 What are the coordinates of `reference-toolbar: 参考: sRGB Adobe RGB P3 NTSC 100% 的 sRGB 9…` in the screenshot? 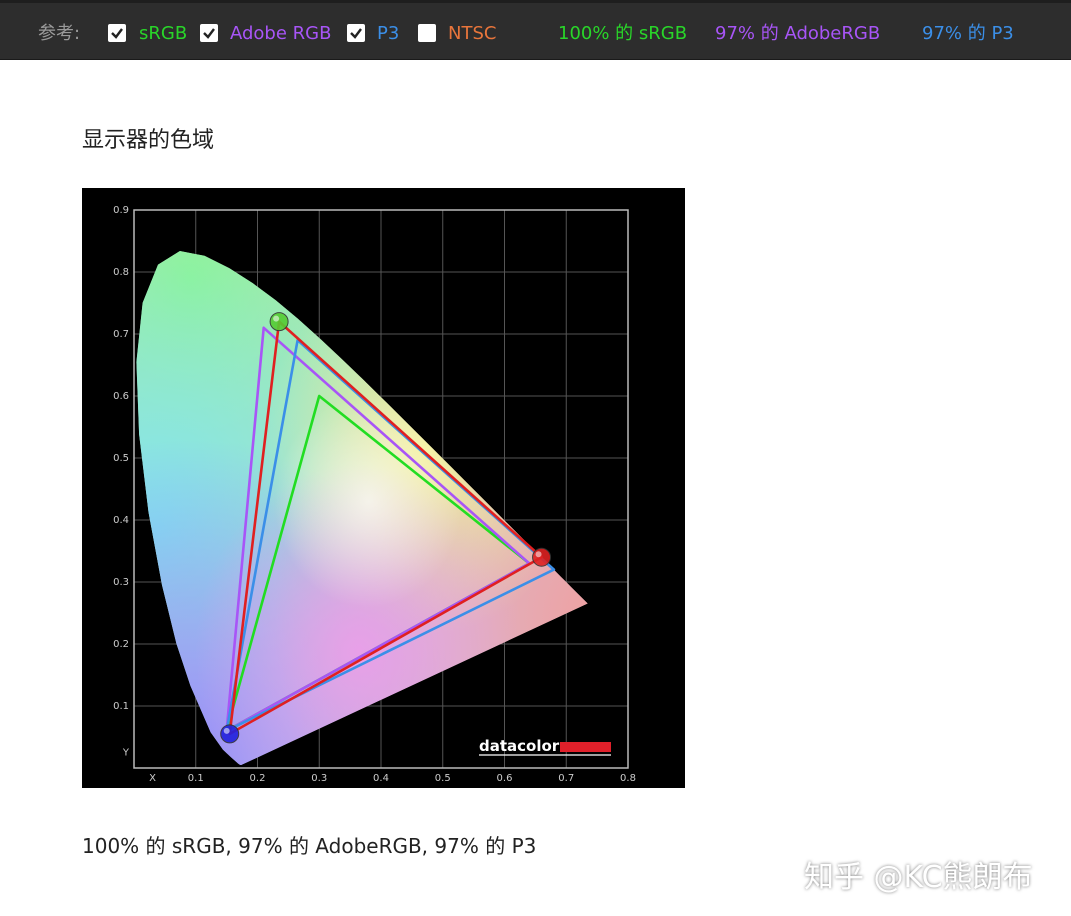 It's located at (535, 30).